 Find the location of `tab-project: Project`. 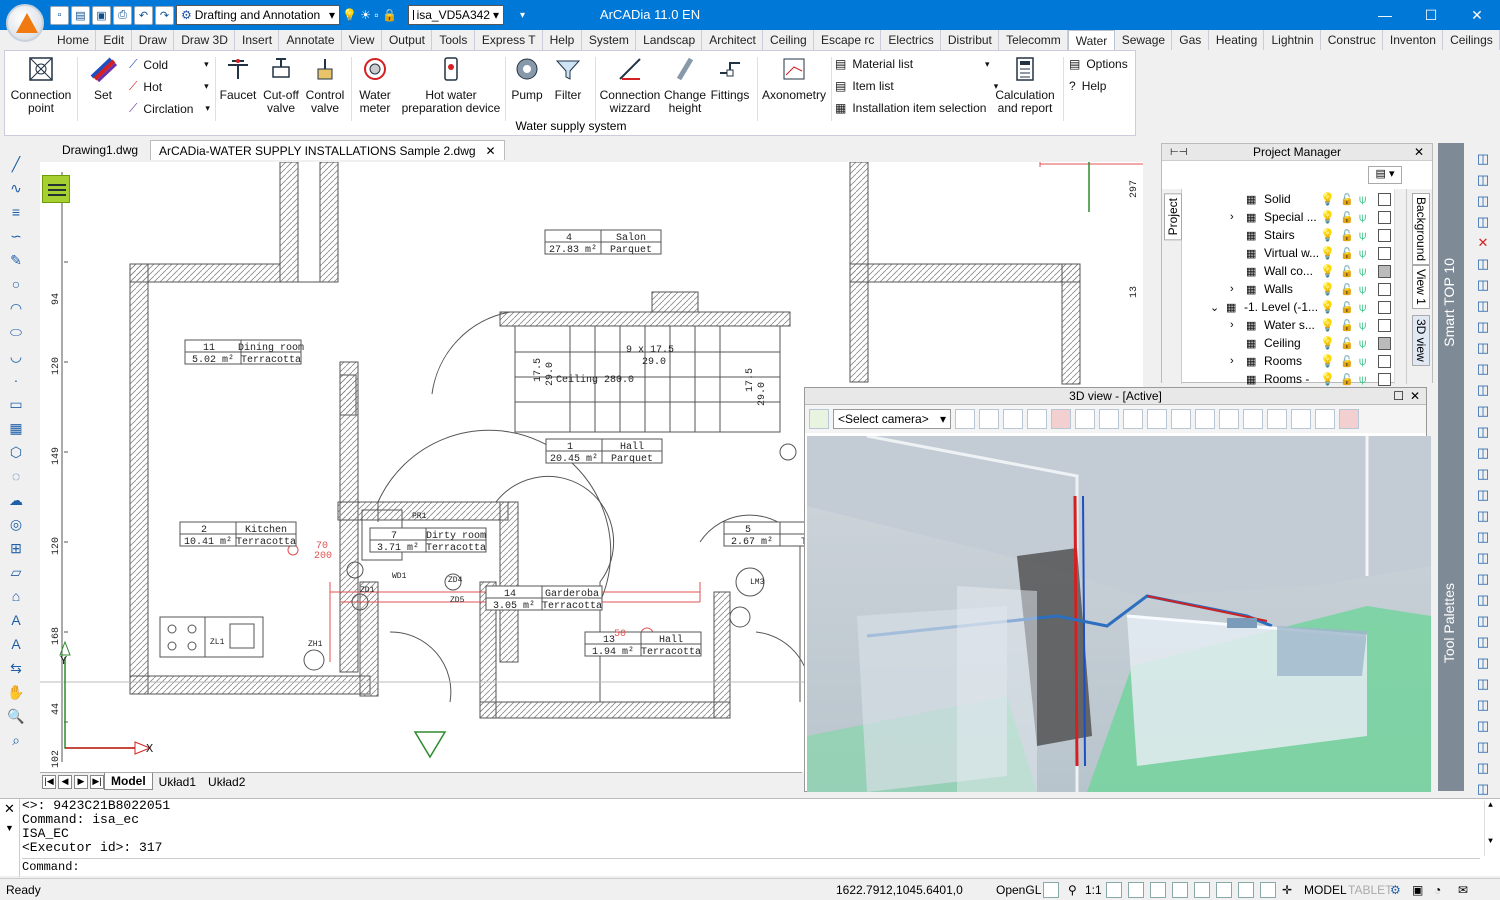

tab-project: Project is located at coordinates (1173, 217).